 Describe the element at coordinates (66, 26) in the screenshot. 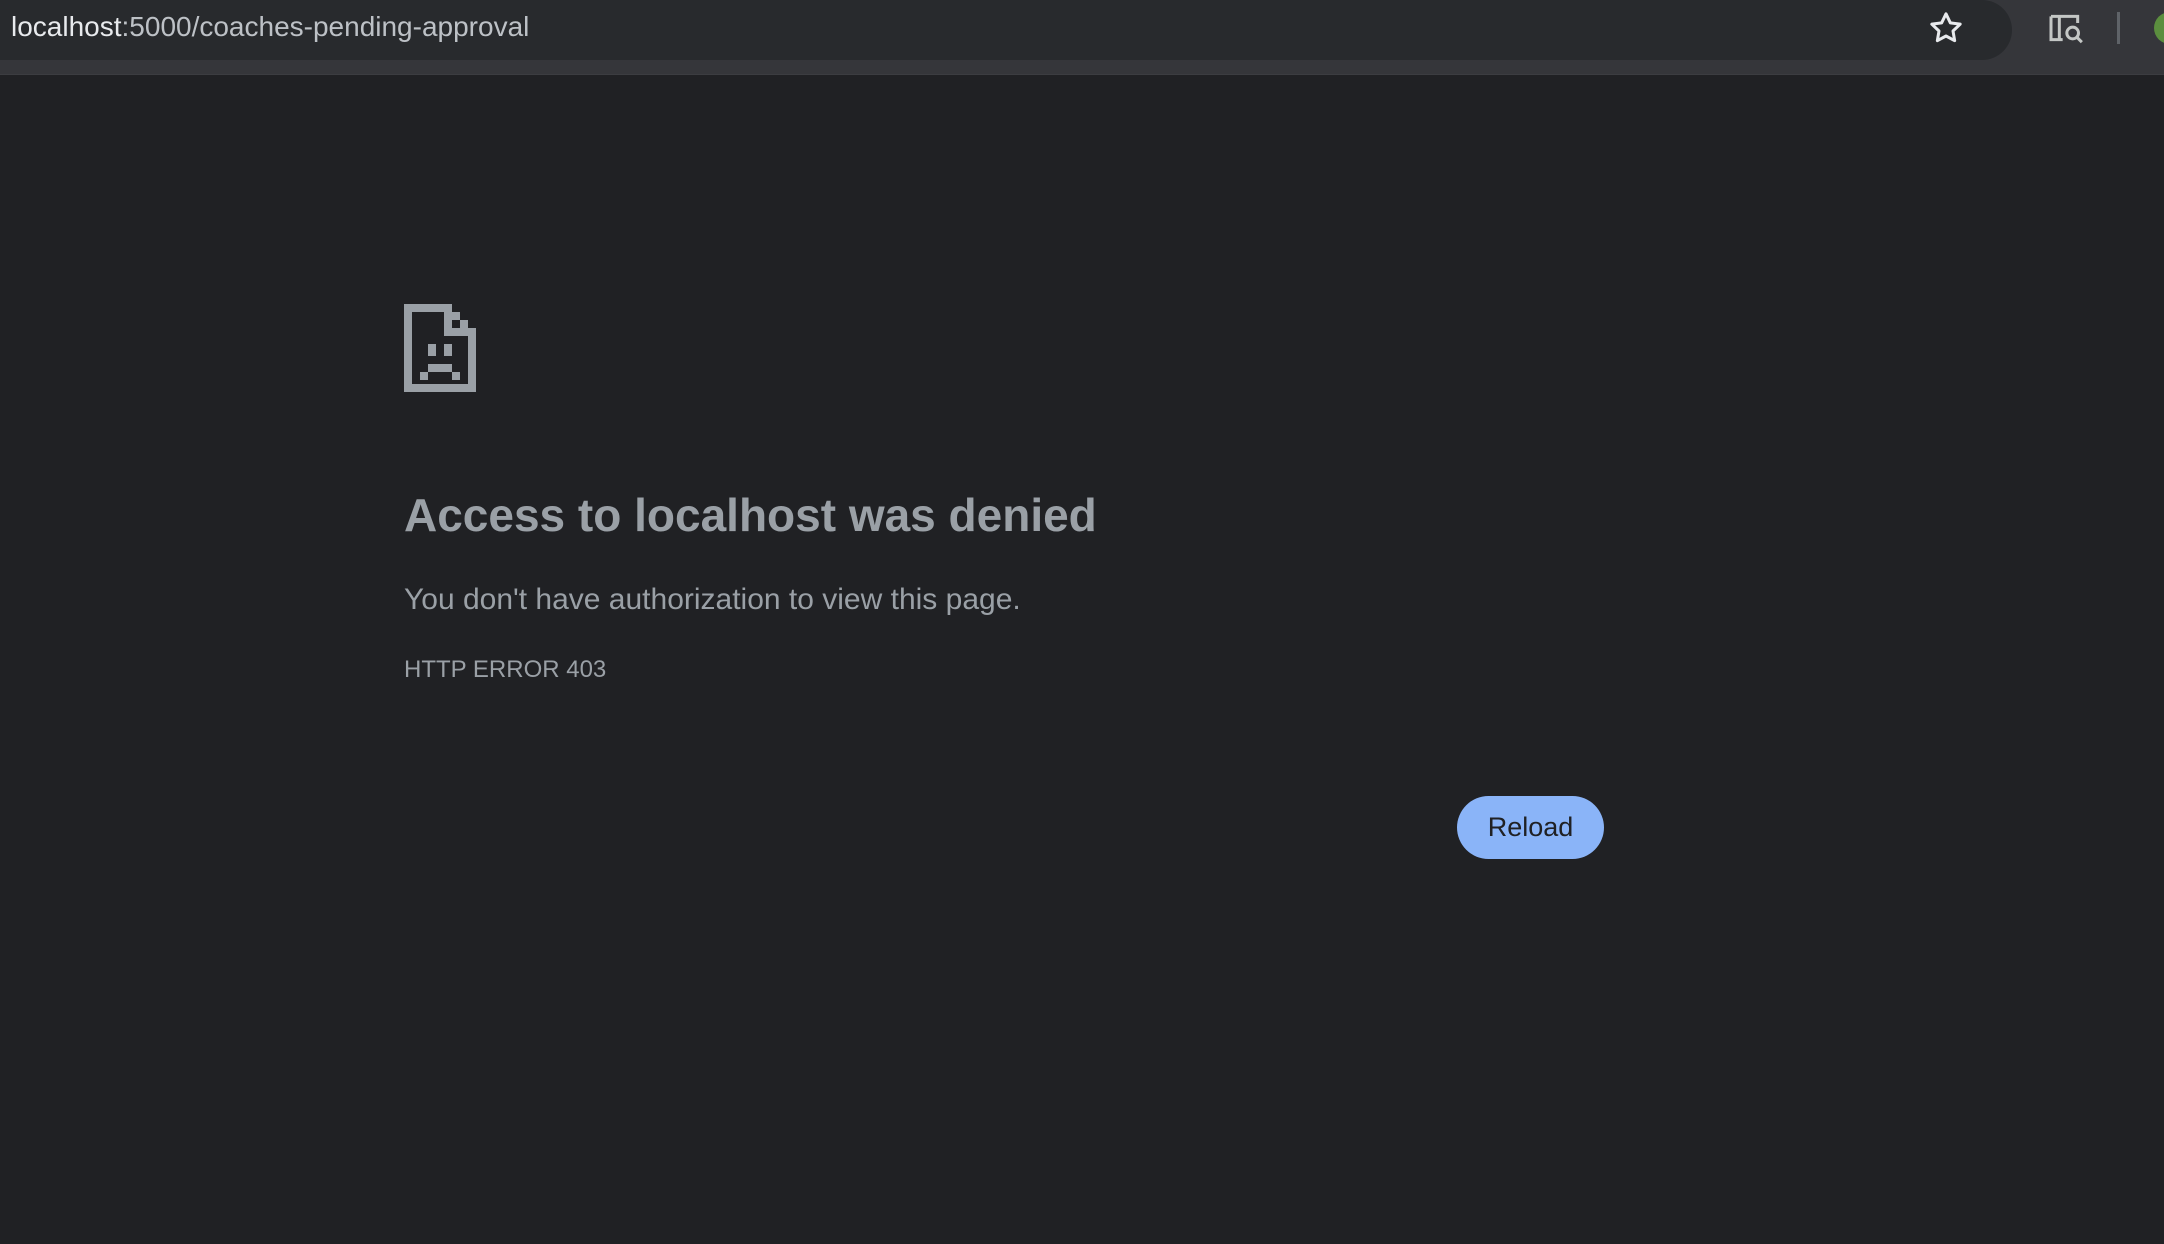

I see `url-host: localhost` at that location.